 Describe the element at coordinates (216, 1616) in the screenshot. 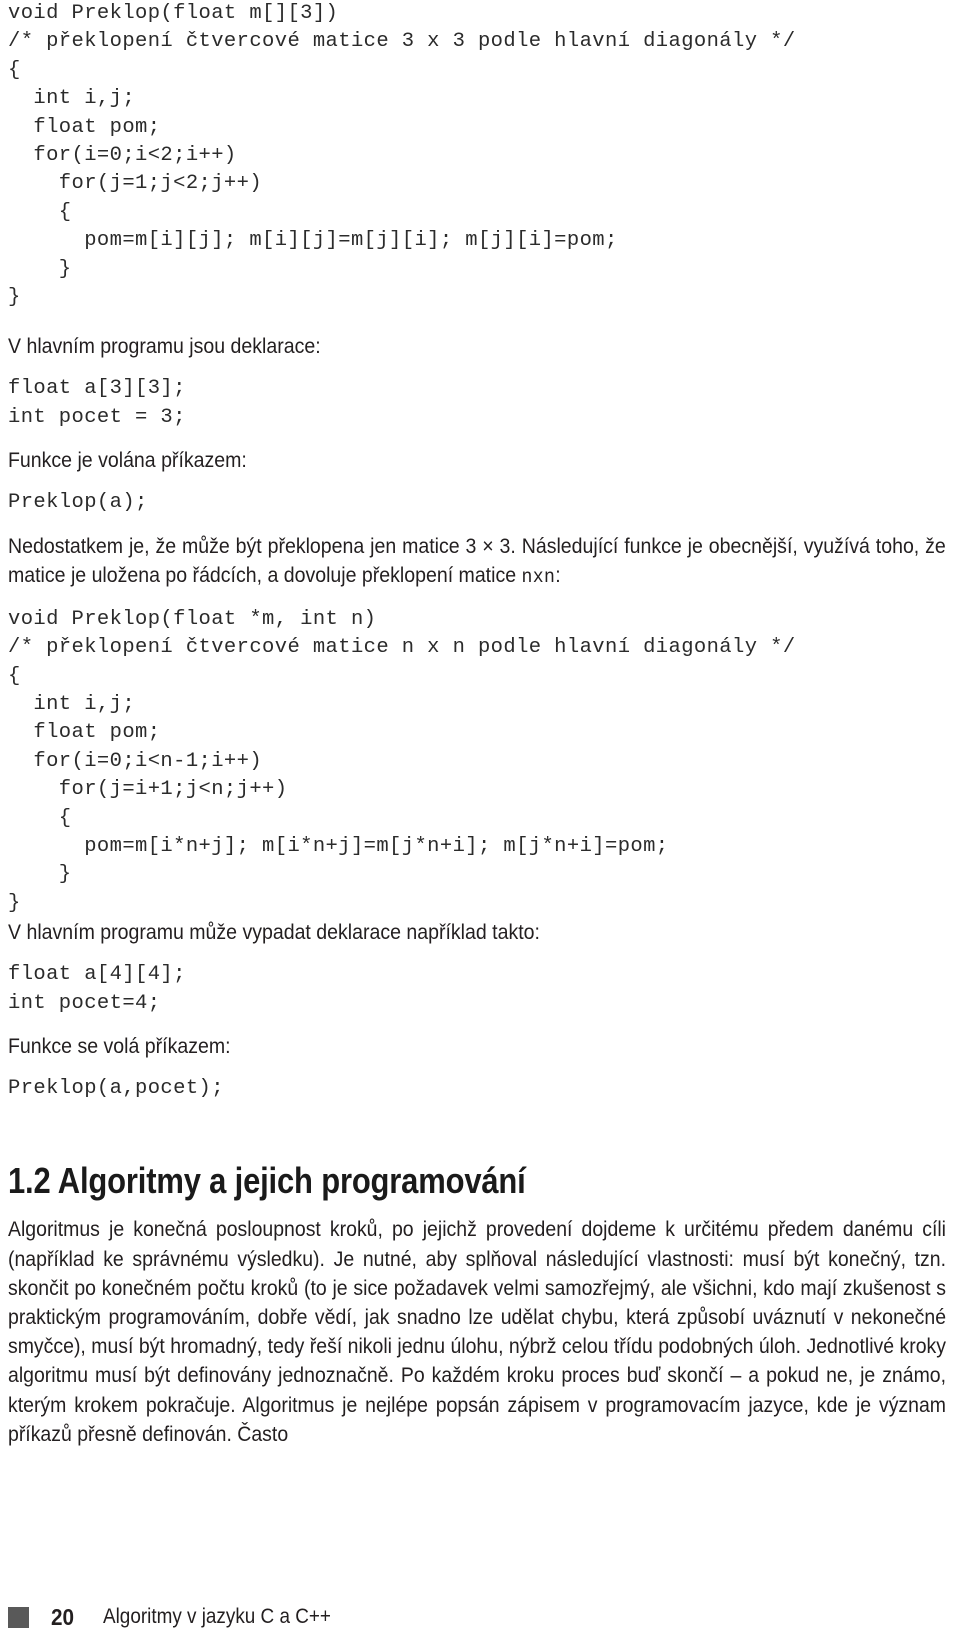

I see `running-title: Algoritmy v jazyku C a C++` at that location.